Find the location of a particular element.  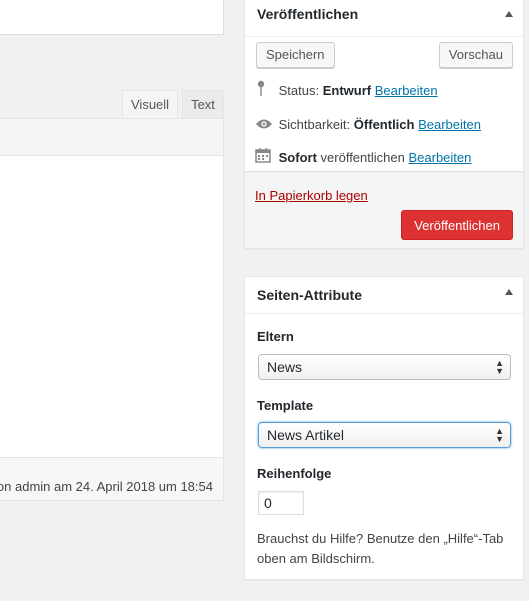

order-input: 0 is located at coordinates (281, 503).